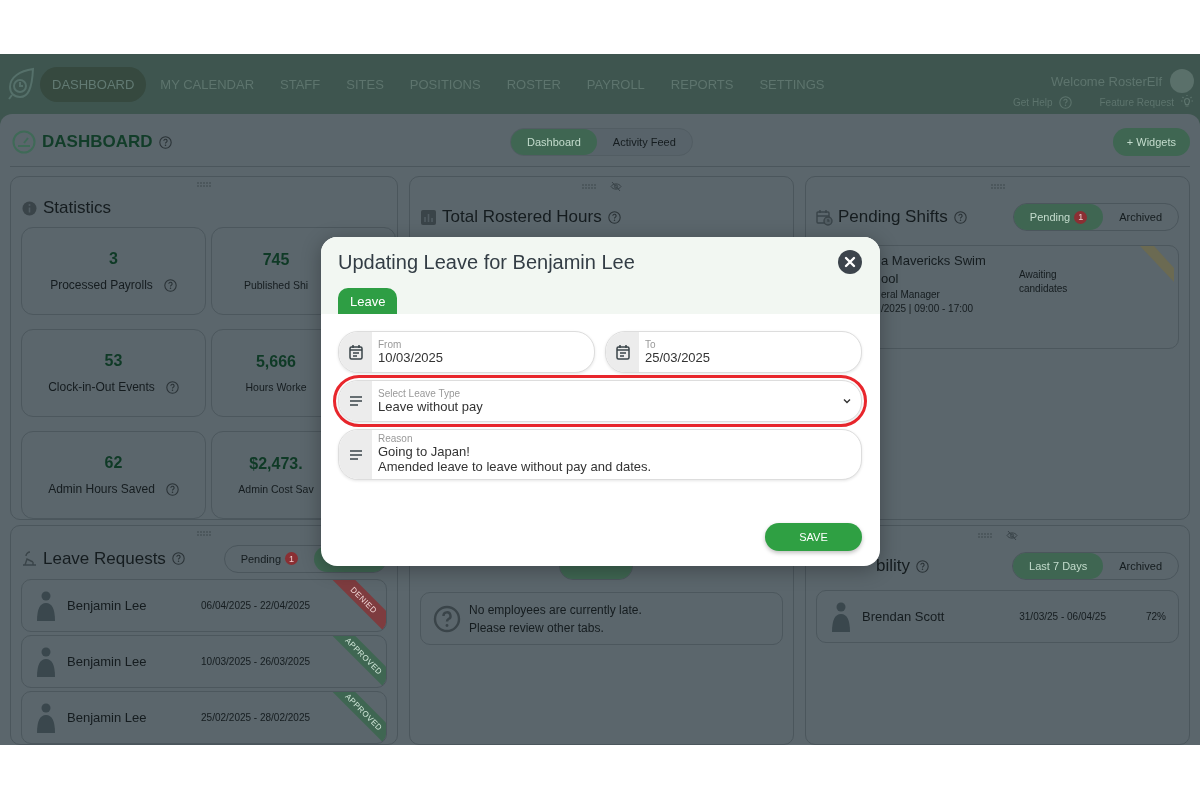  What do you see at coordinates (21, 84) in the screenshot?
I see `leaf-clock-logo` at bounding box center [21, 84].